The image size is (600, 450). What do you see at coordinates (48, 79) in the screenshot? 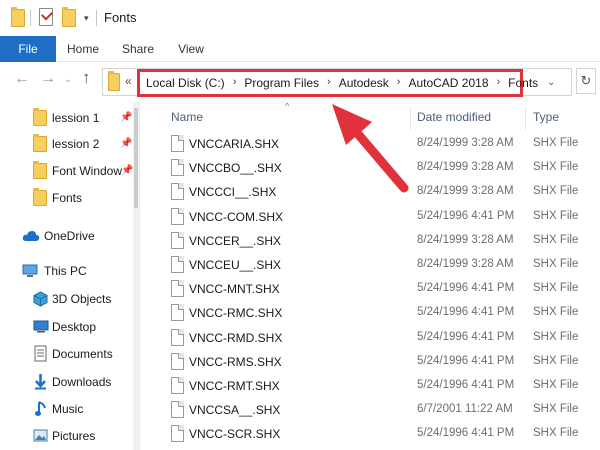
I see `forward-arrow-icon: →` at bounding box center [48, 79].